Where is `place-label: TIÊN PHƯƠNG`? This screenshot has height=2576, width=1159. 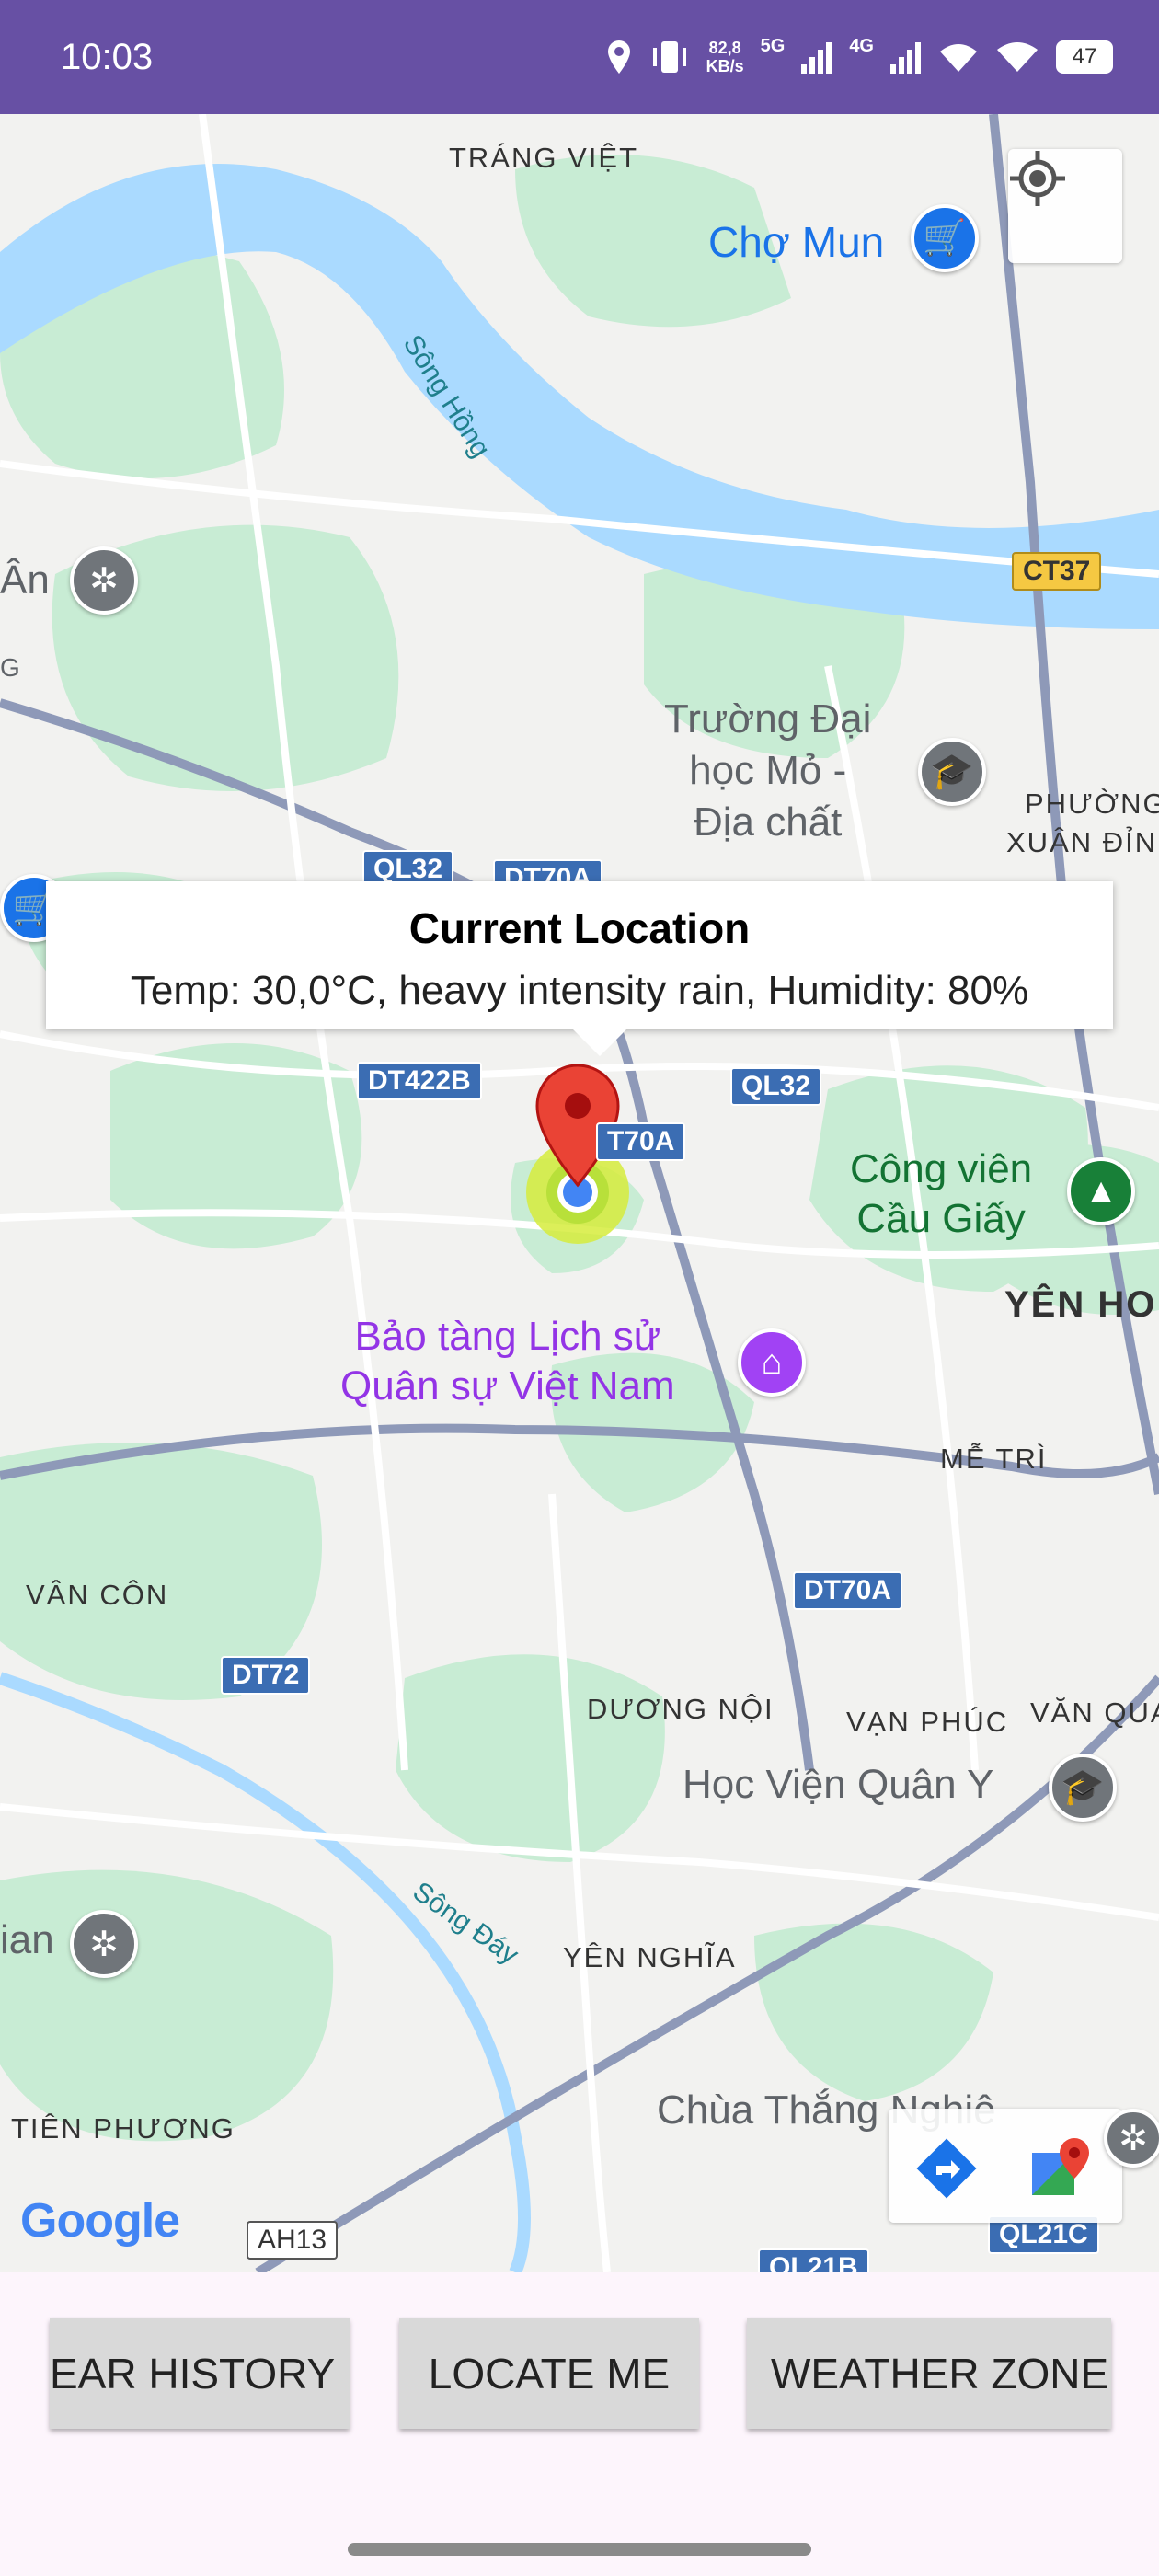
place-label: TIÊN PHƯƠNG is located at coordinates (123, 2128).